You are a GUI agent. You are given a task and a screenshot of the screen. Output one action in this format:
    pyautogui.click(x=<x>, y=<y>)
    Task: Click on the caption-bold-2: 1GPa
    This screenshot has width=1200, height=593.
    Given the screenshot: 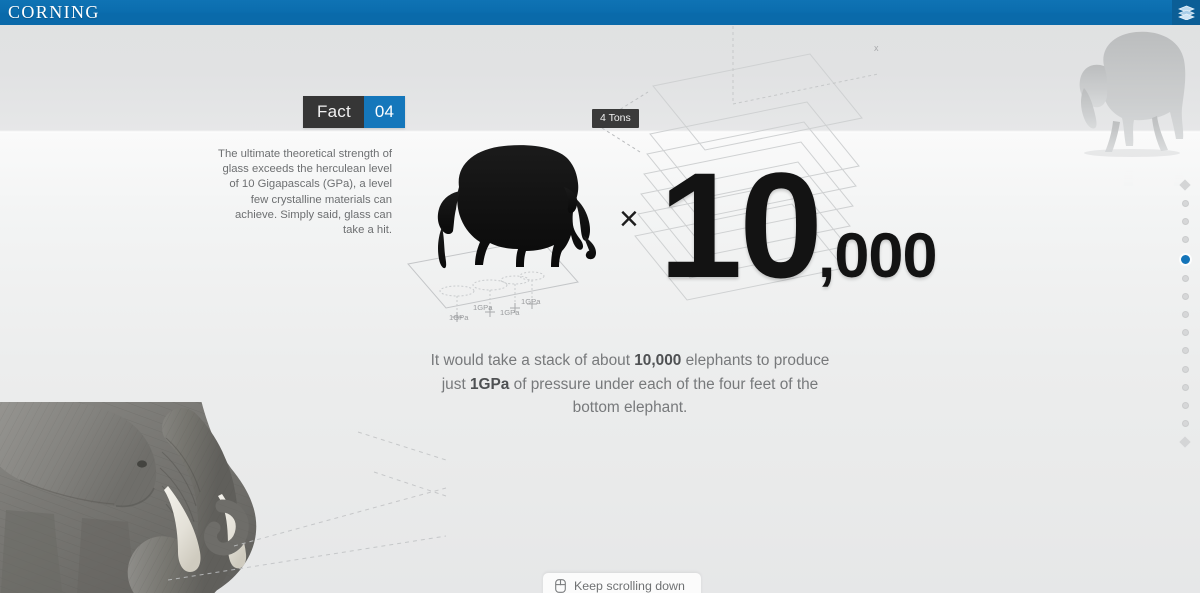 What is the action you would take?
    pyautogui.click(x=490, y=384)
    